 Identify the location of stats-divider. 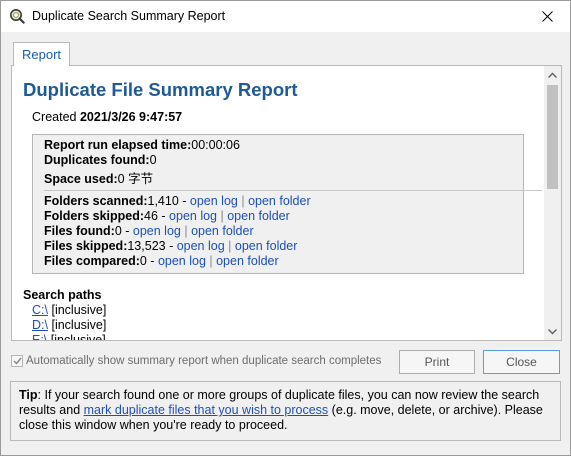
(293, 190).